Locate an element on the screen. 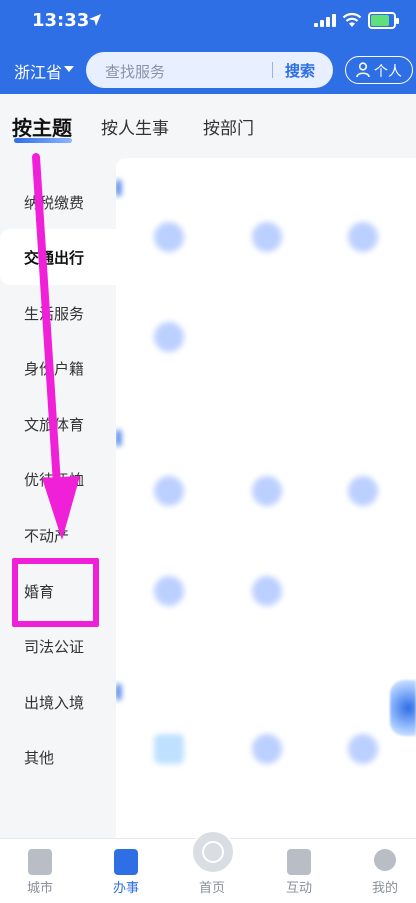  header-bar: 13:33 浙江省 查找服务 搜索 个人 is located at coordinates (208, 47).